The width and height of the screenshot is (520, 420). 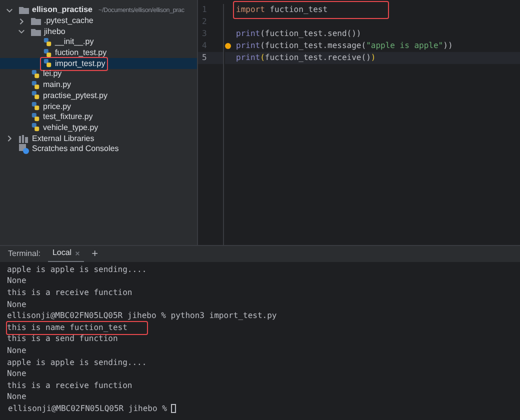 What do you see at coordinates (69, 21) in the screenshot?
I see `file-name: .pytest_cache` at bounding box center [69, 21].